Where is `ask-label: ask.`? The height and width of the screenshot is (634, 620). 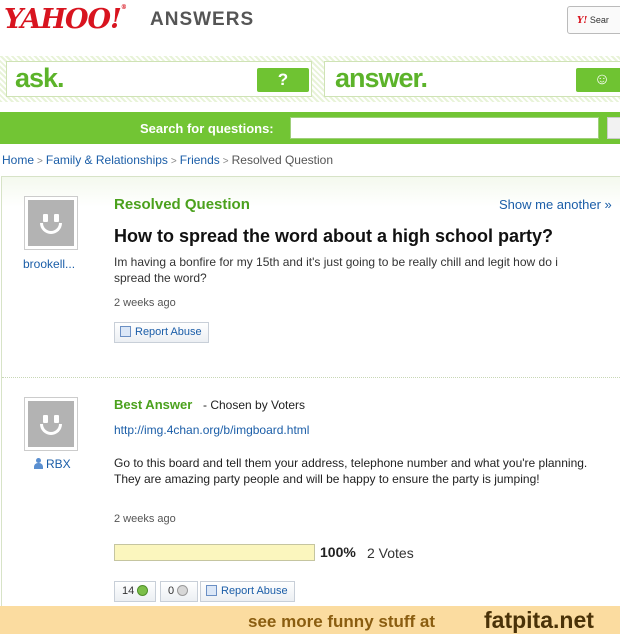 ask-label: ask. is located at coordinates (40, 78).